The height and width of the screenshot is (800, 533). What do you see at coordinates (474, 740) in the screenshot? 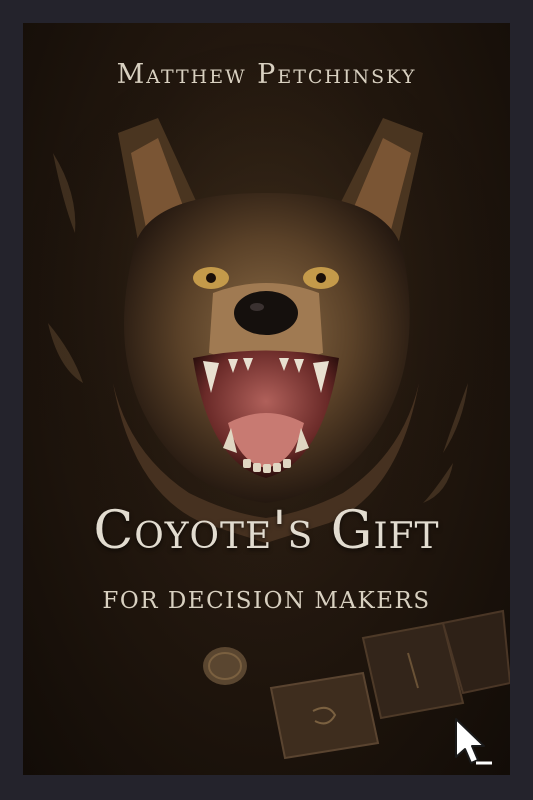
I see `look-inside-arrow-icon` at bounding box center [474, 740].